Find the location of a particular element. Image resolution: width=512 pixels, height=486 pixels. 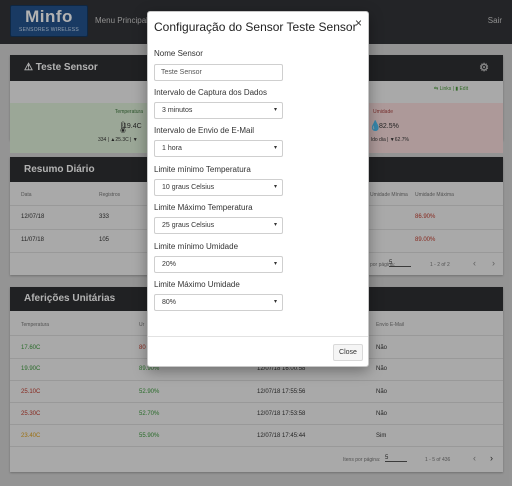

min-humidity-select: 20% ▾ is located at coordinates (218, 264).